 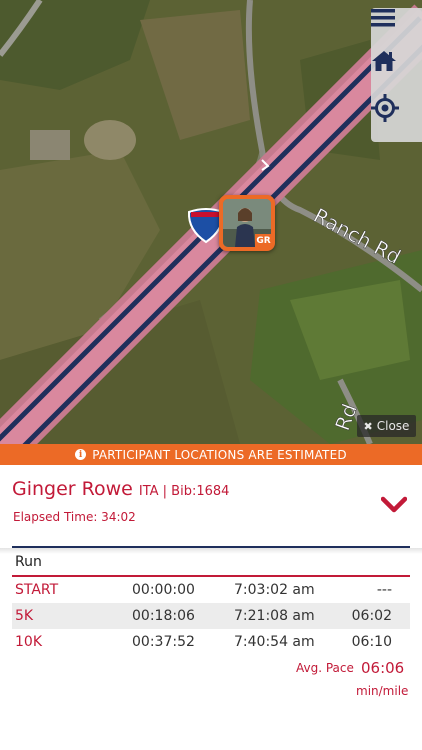 I want to click on split-pace: ---, so click(x=384, y=590).